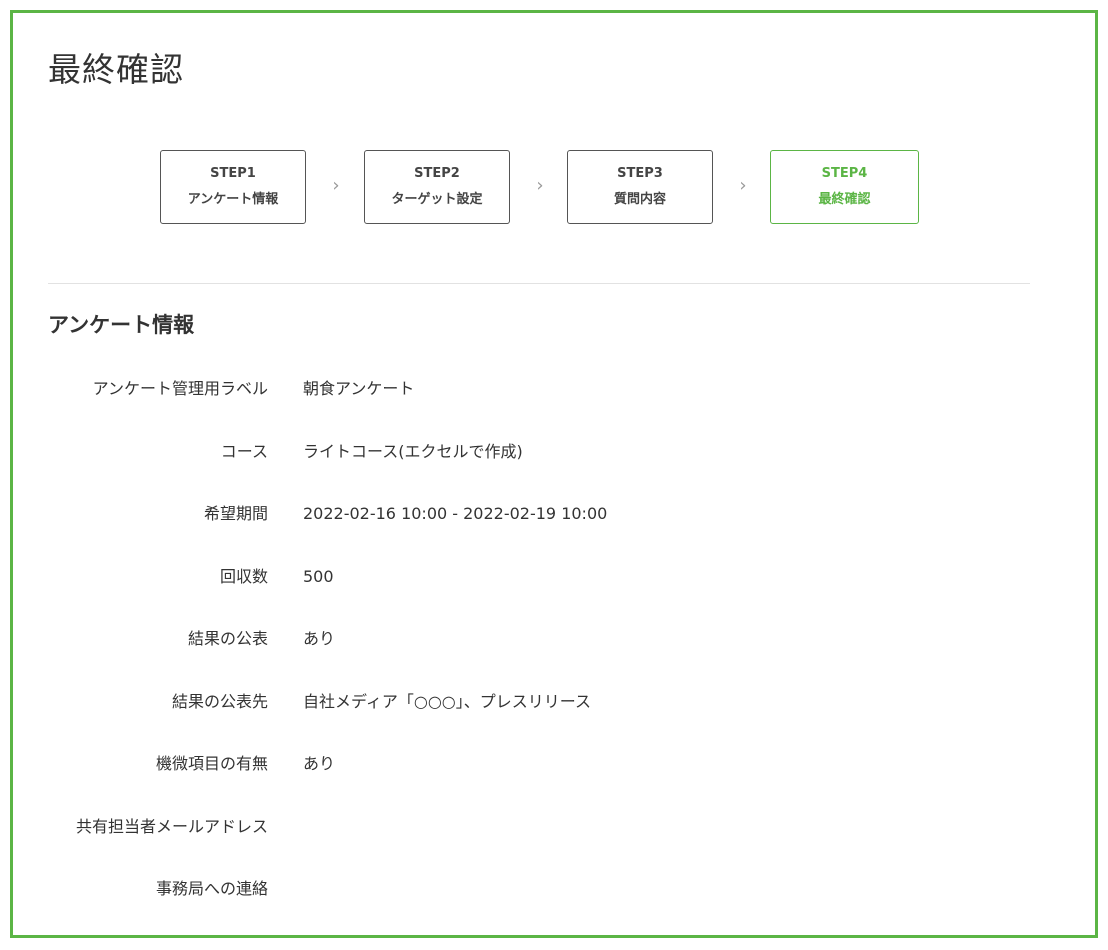 The width and height of the screenshot is (1108, 950). What do you see at coordinates (211, 888) in the screenshot?
I see `field-label: 事務局への連絡` at bounding box center [211, 888].